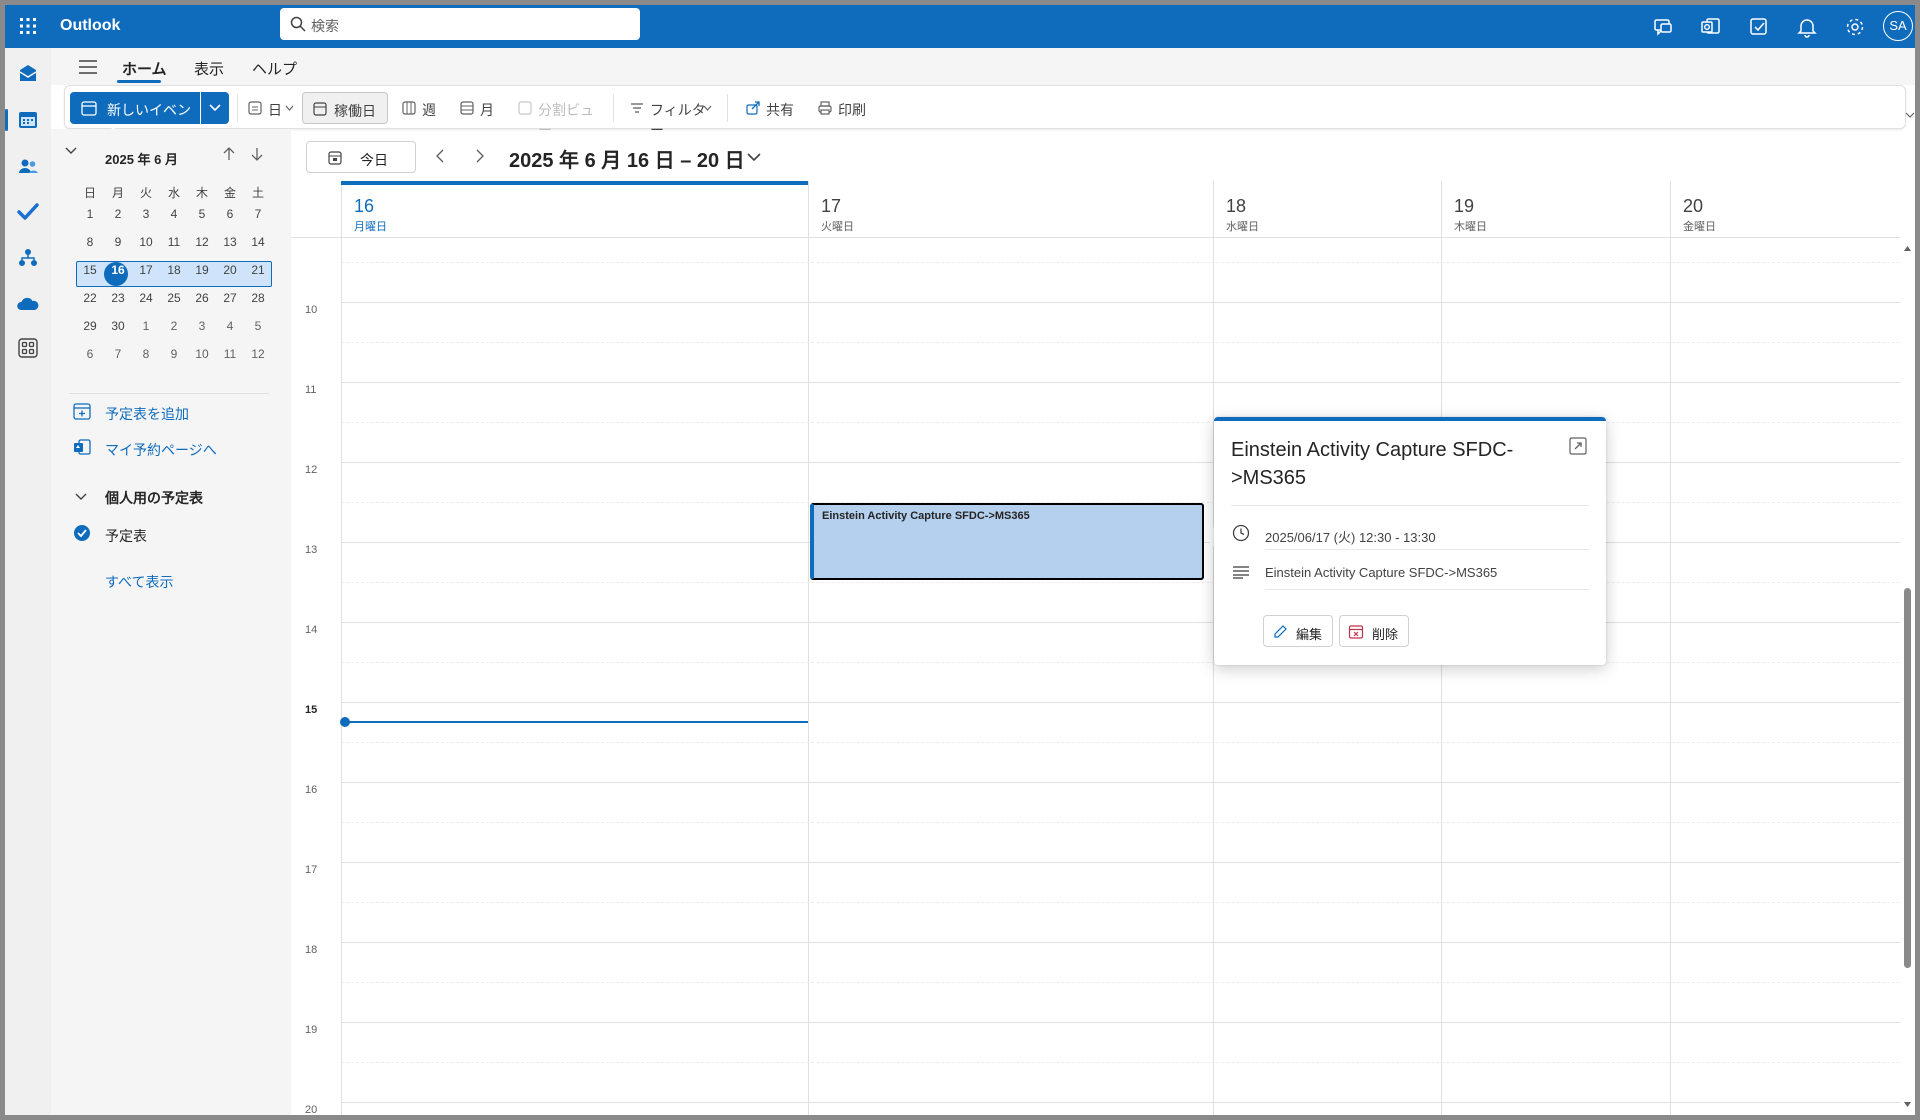 The height and width of the screenshot is (1120, 1920). What do you see at coordinates (460, 24) in the screenshot?
I see `search-box: 検索` at bounding box center [460, 24].